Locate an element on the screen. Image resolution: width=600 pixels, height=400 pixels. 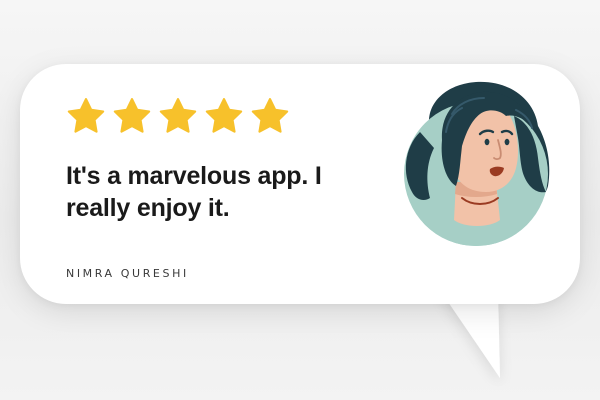
review-quote: It's a marvelous app. I really enjoy it. is located at coordinates (194, 192).